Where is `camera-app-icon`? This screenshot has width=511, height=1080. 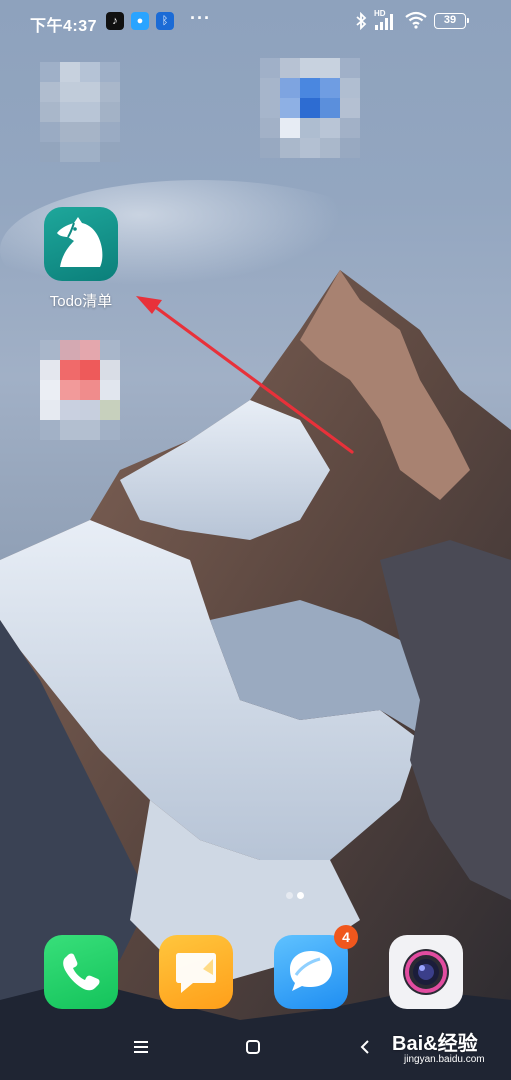
camera-app-icon is located at coordinates (426, 972).